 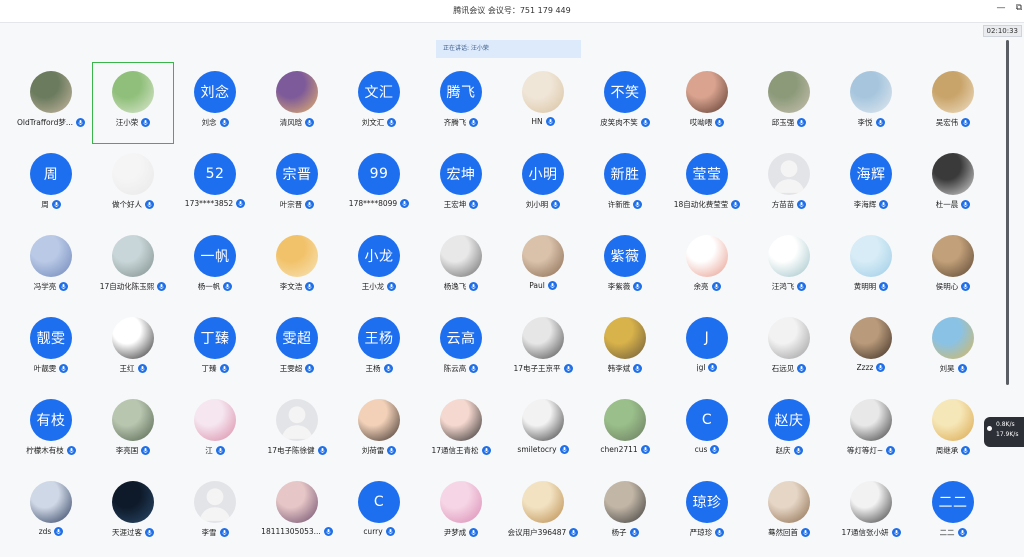 What do you see at coordinates (51, 349) in the screenshot?
I see `participant-tile: 靓雯 叶靓雯` at bounding box center [51, 349].